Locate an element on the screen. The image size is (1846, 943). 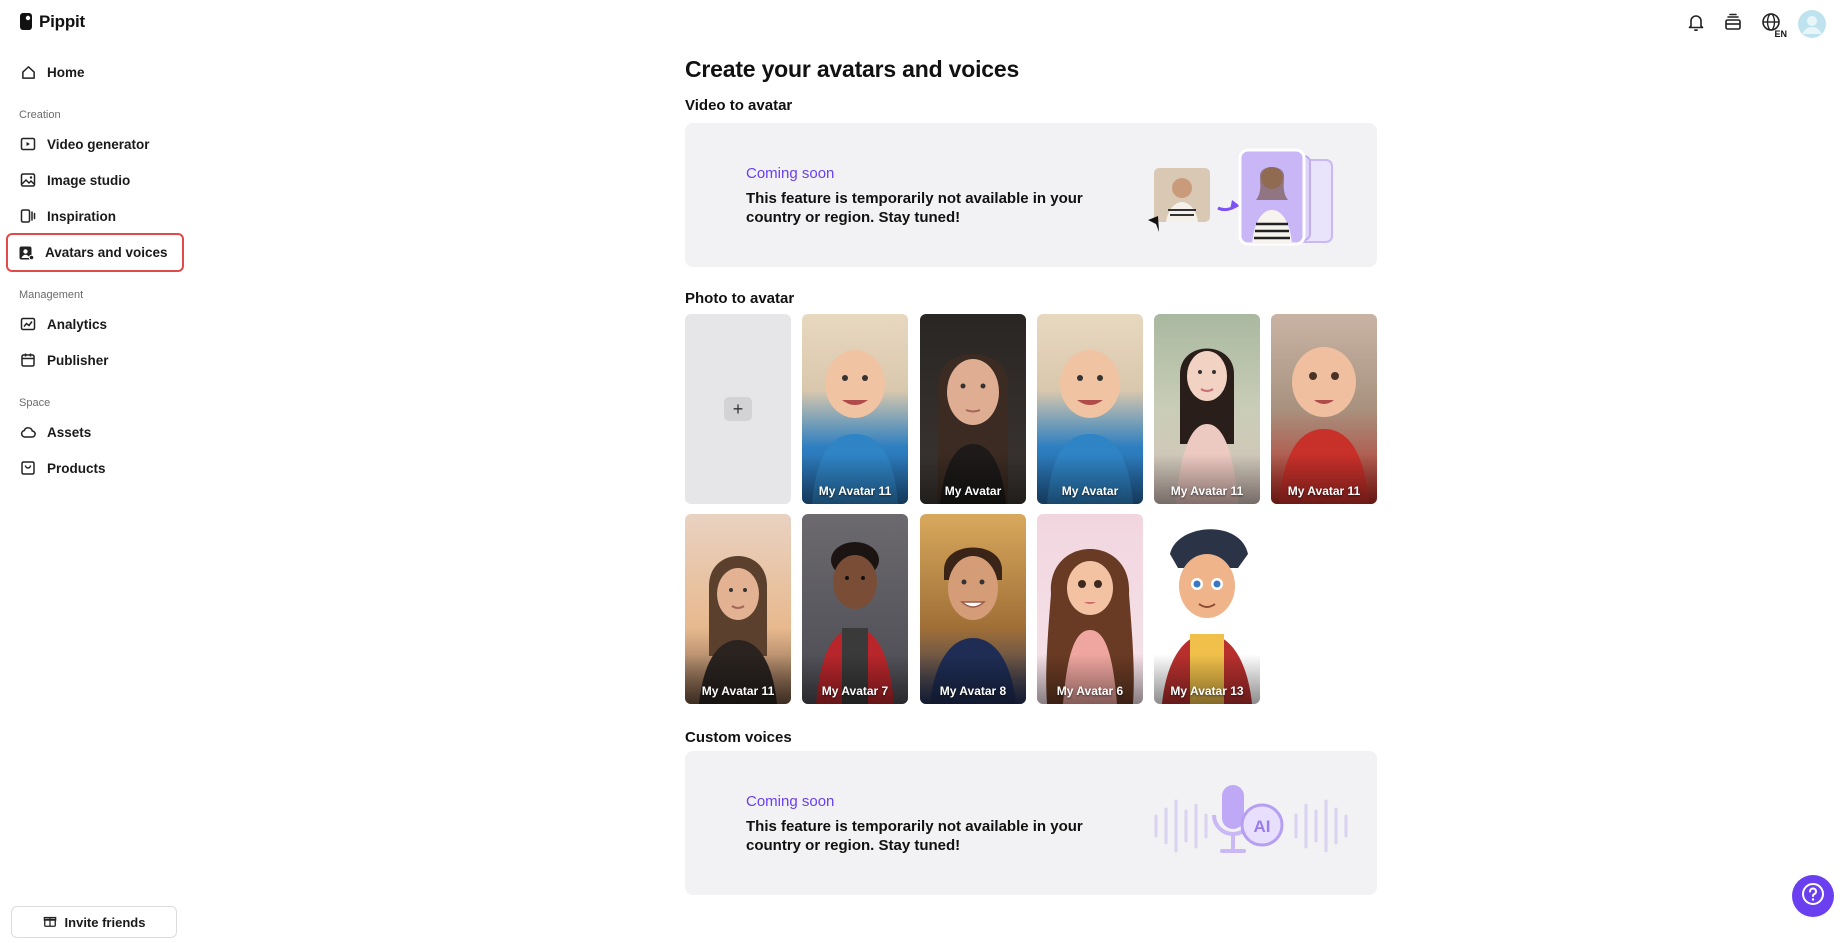
brand-logo: Pippit is located at coordinates (52, 22).